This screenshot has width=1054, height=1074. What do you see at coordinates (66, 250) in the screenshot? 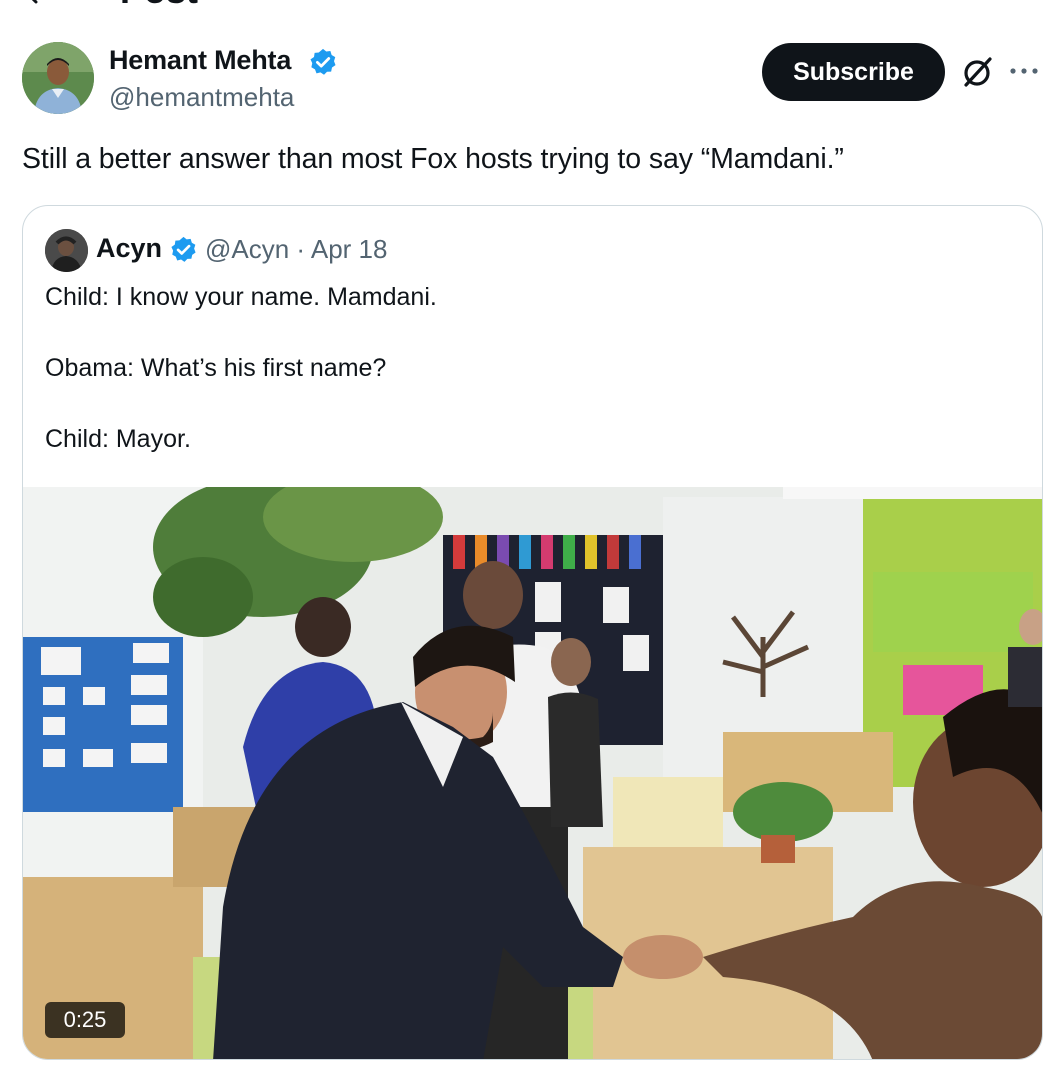
I see `quoted-author-avatar` at bounding box center [66, 250].